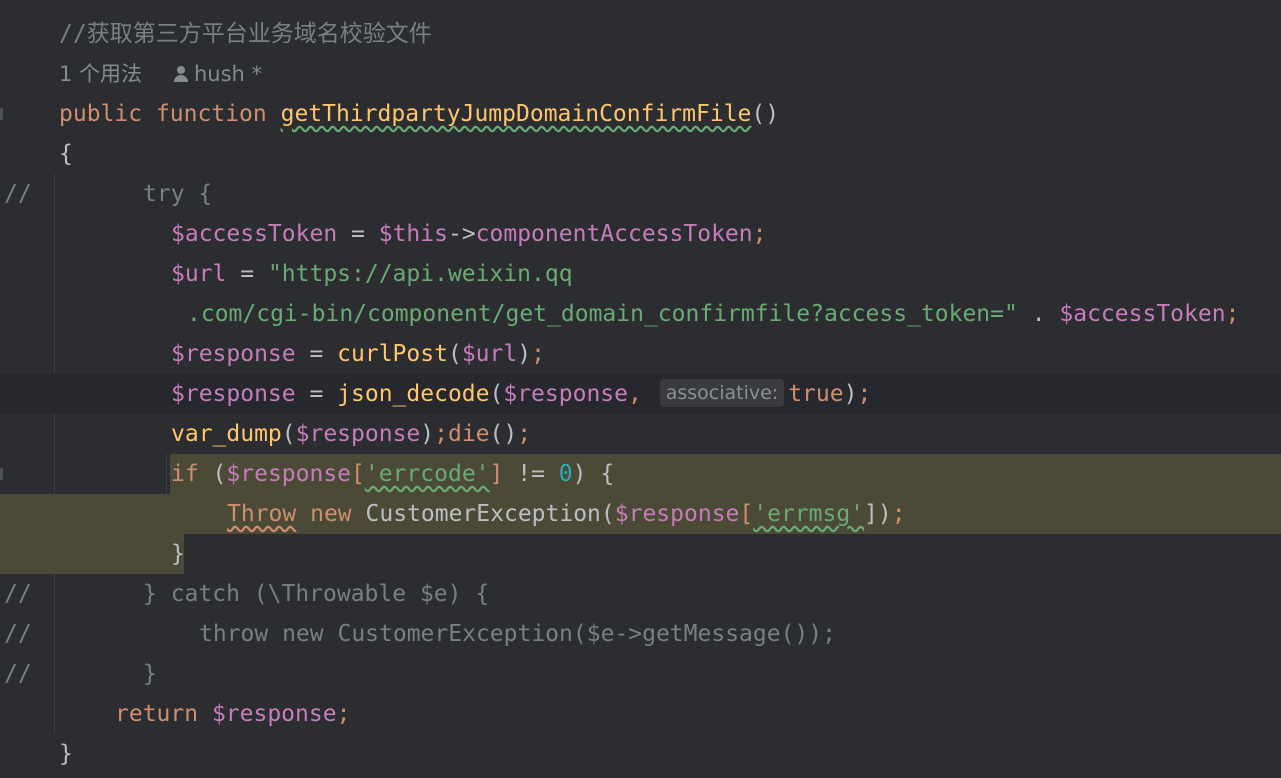  What do you see at coordinates (427, 474) in the screenshot?
I see `string-key: 'errcode'` at bounding box center [427, 474].